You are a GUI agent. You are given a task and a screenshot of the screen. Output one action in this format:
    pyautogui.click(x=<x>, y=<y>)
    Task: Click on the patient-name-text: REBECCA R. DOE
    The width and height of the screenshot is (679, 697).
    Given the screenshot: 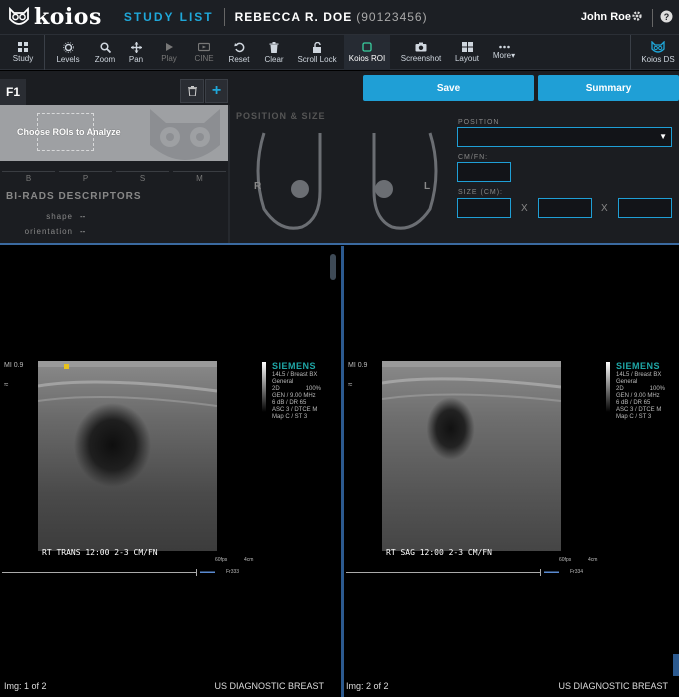 What is the action you would take?
    pyautogui.click(x=293, y=17)
    